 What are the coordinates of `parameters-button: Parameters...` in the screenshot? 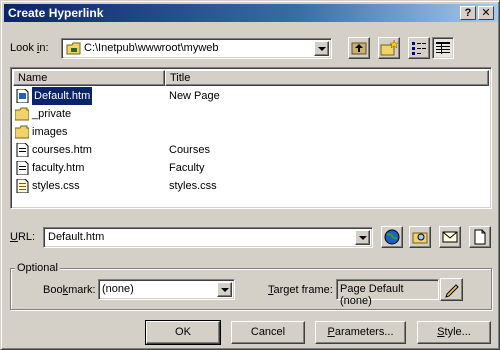 It's located at (360, 332).